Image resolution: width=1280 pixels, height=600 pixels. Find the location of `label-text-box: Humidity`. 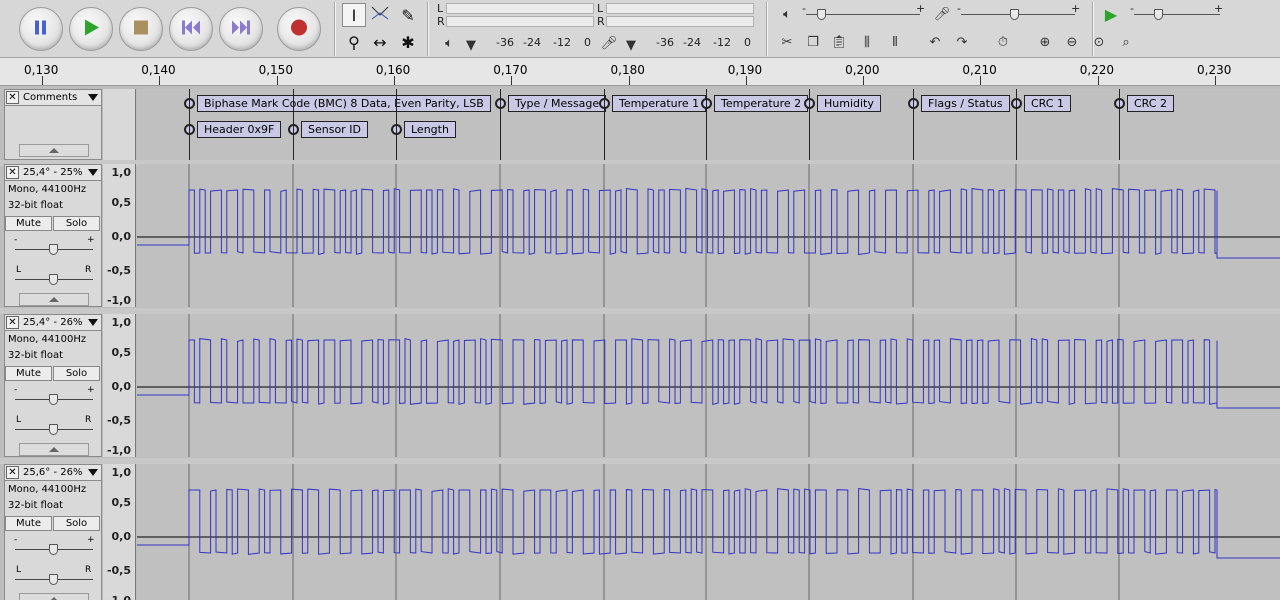

label-text-box: Humidity is located at coordinates (849, 103).